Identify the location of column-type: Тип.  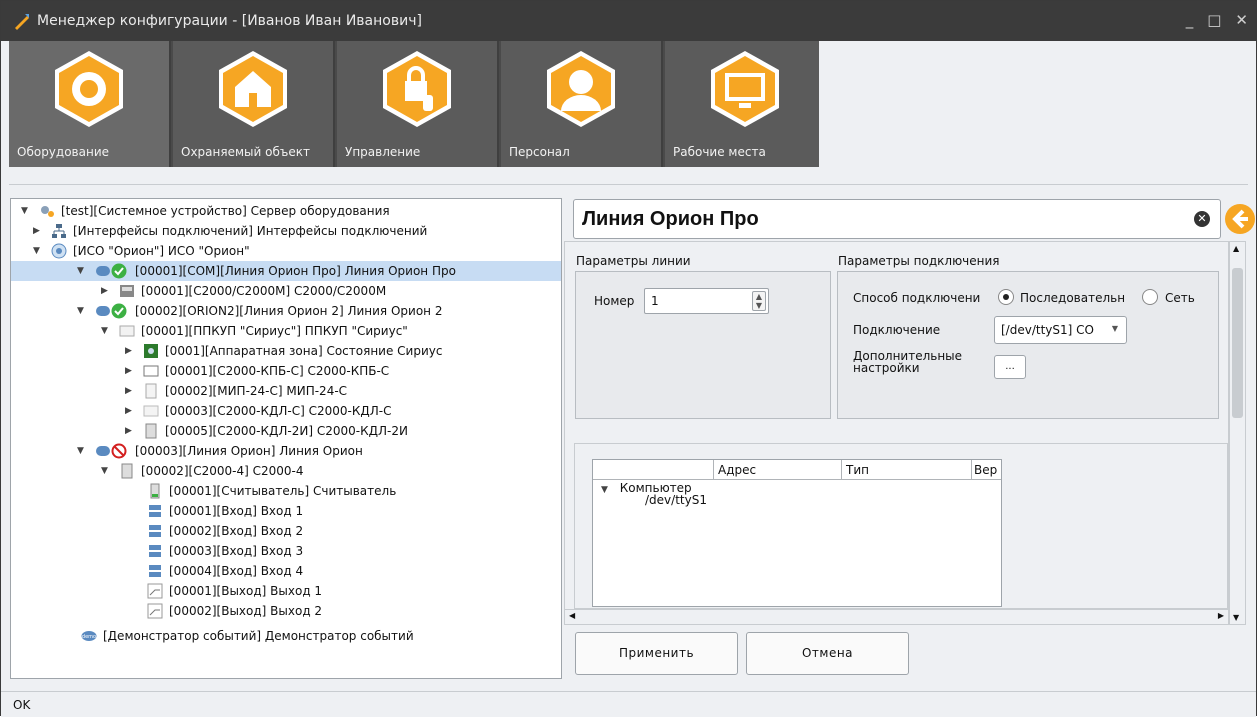
(857, 470).